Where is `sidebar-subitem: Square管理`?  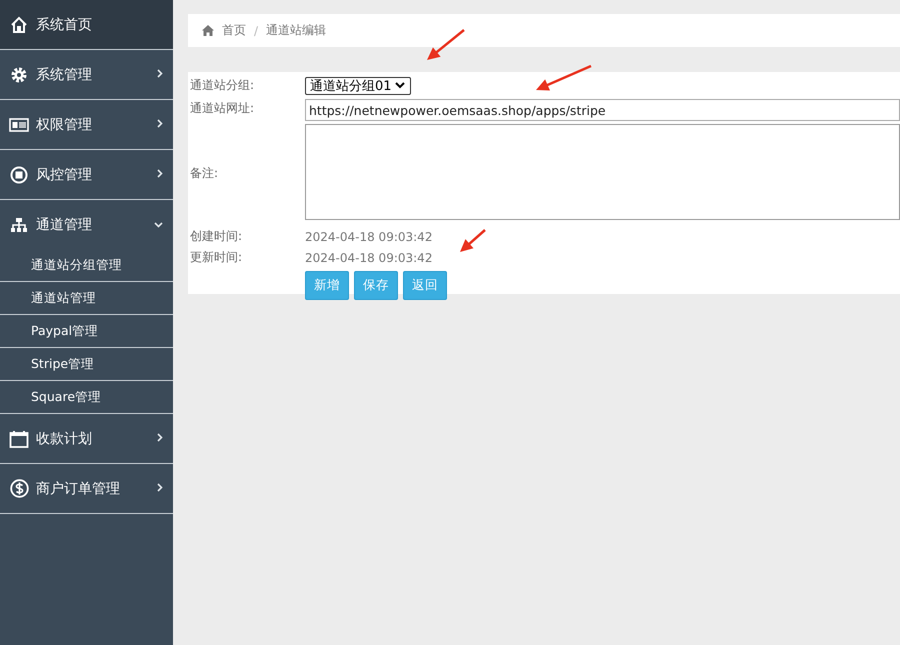 sidebar-subitem: Square管理 is located at coordinates (86, 397).